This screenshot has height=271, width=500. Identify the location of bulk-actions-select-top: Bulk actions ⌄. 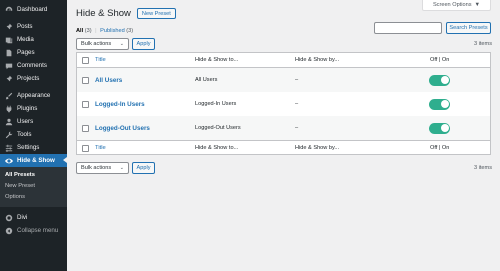
(102, 44).